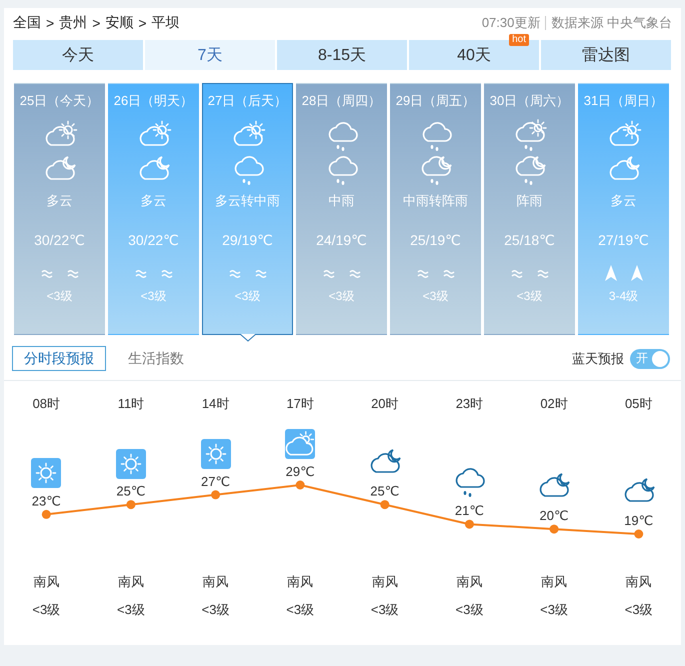 Image resolution: width=685 pixels, height=666 pixels. Describe the element at coordinates (208, 481) in the screenshot. I see `temperature-value: 27` at that location.